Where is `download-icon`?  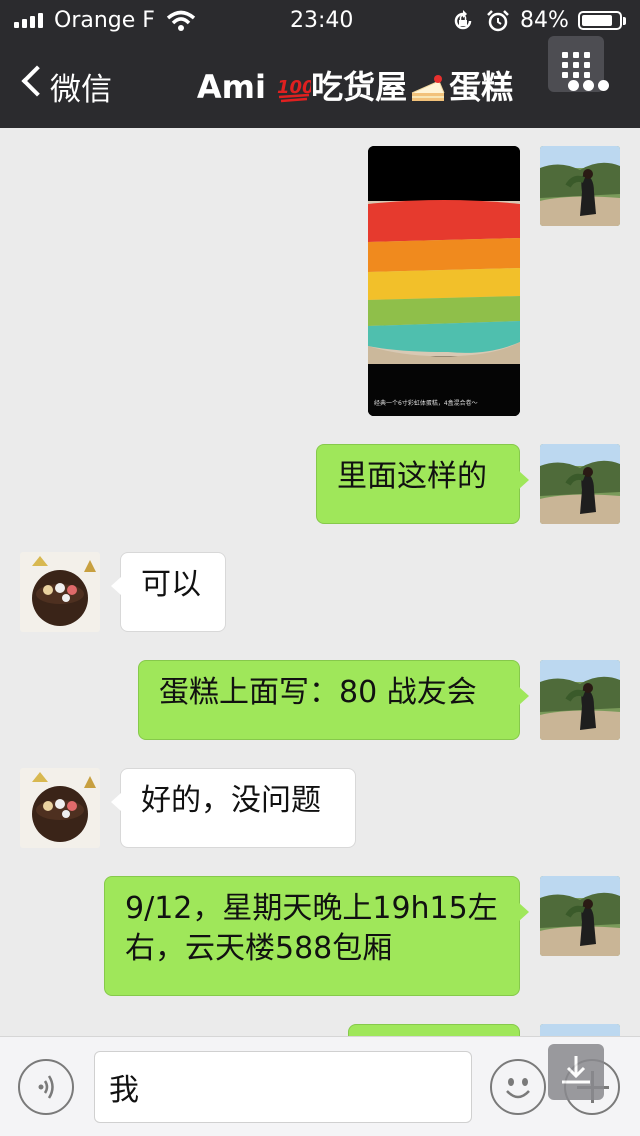
download-icon is located at coordinates (576, 1072).